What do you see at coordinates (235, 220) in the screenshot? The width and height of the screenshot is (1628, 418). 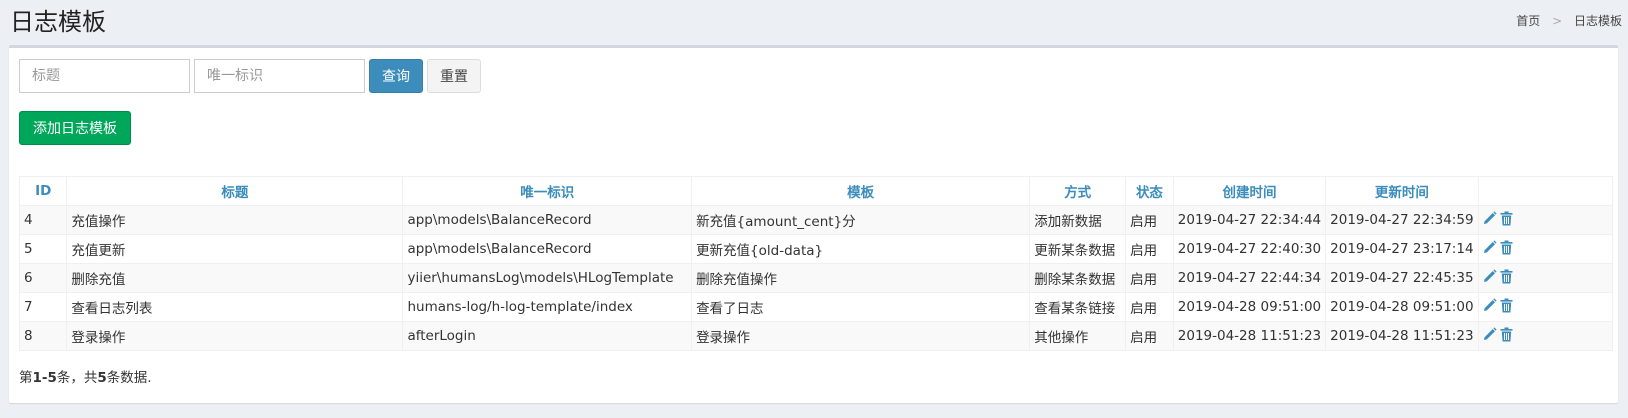 I see `table-cell: 充值操作` at bounding box center [235, 220].